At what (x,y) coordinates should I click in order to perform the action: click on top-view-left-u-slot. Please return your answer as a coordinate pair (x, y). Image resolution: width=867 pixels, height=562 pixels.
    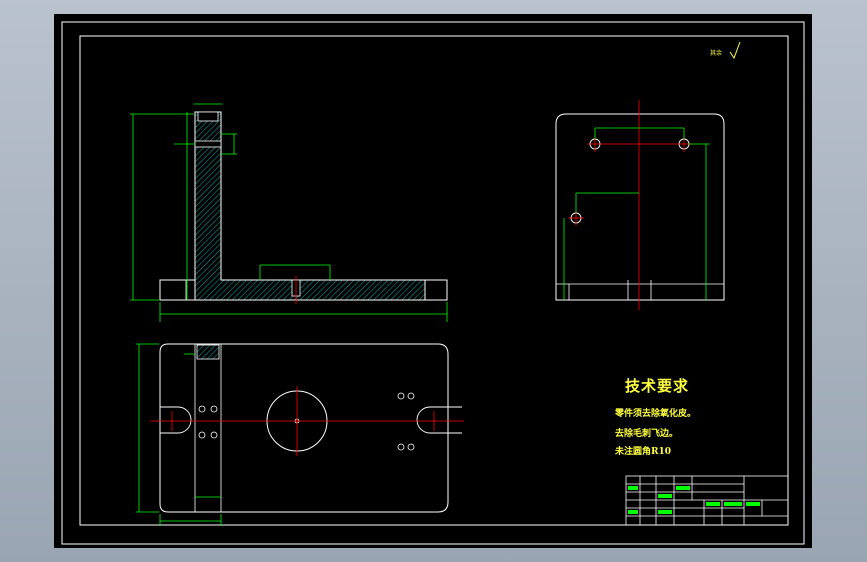
    Looking at the image, I should click on (176, 420).